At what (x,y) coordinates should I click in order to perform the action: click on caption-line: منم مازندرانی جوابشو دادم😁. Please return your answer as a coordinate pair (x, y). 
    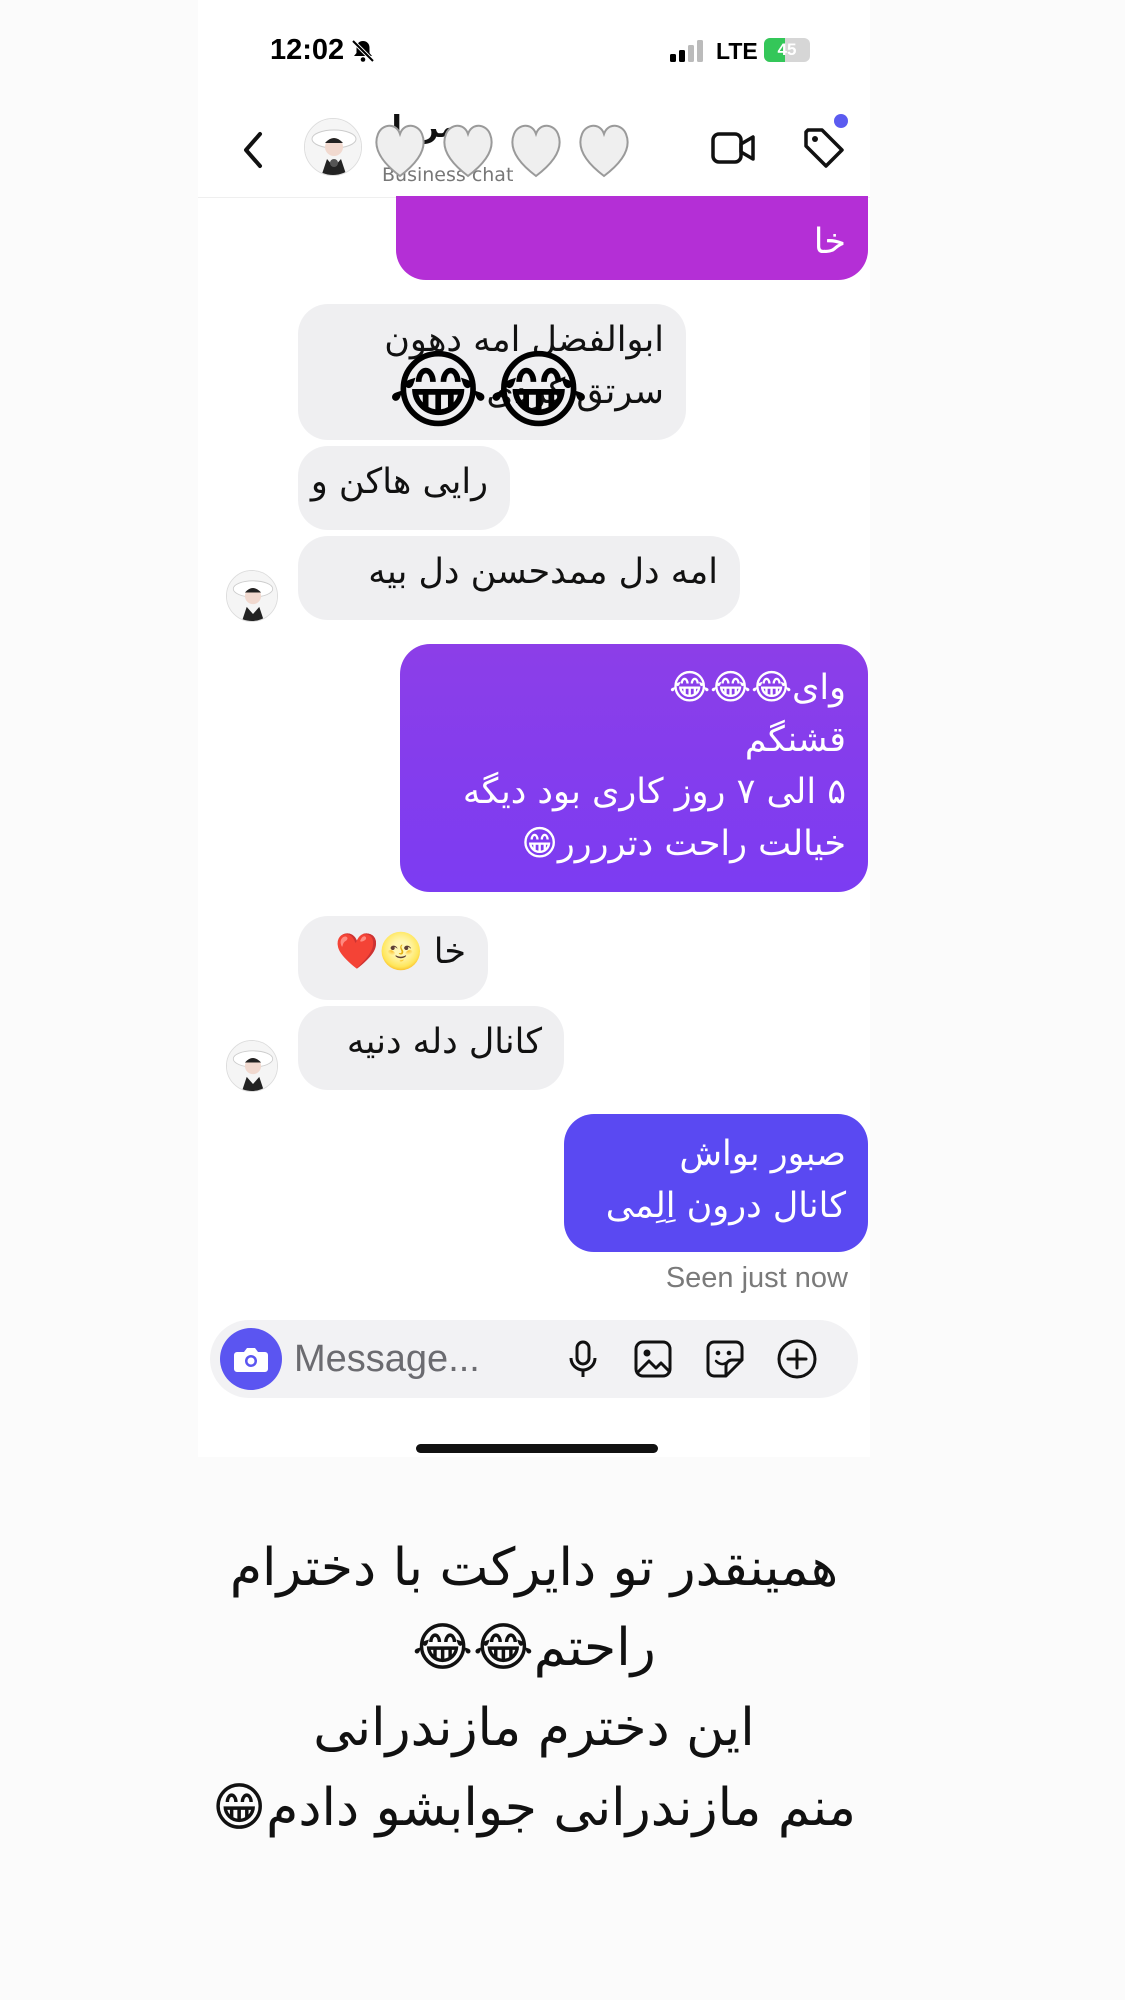
    Looking at the image, I should click on (534, 1808).